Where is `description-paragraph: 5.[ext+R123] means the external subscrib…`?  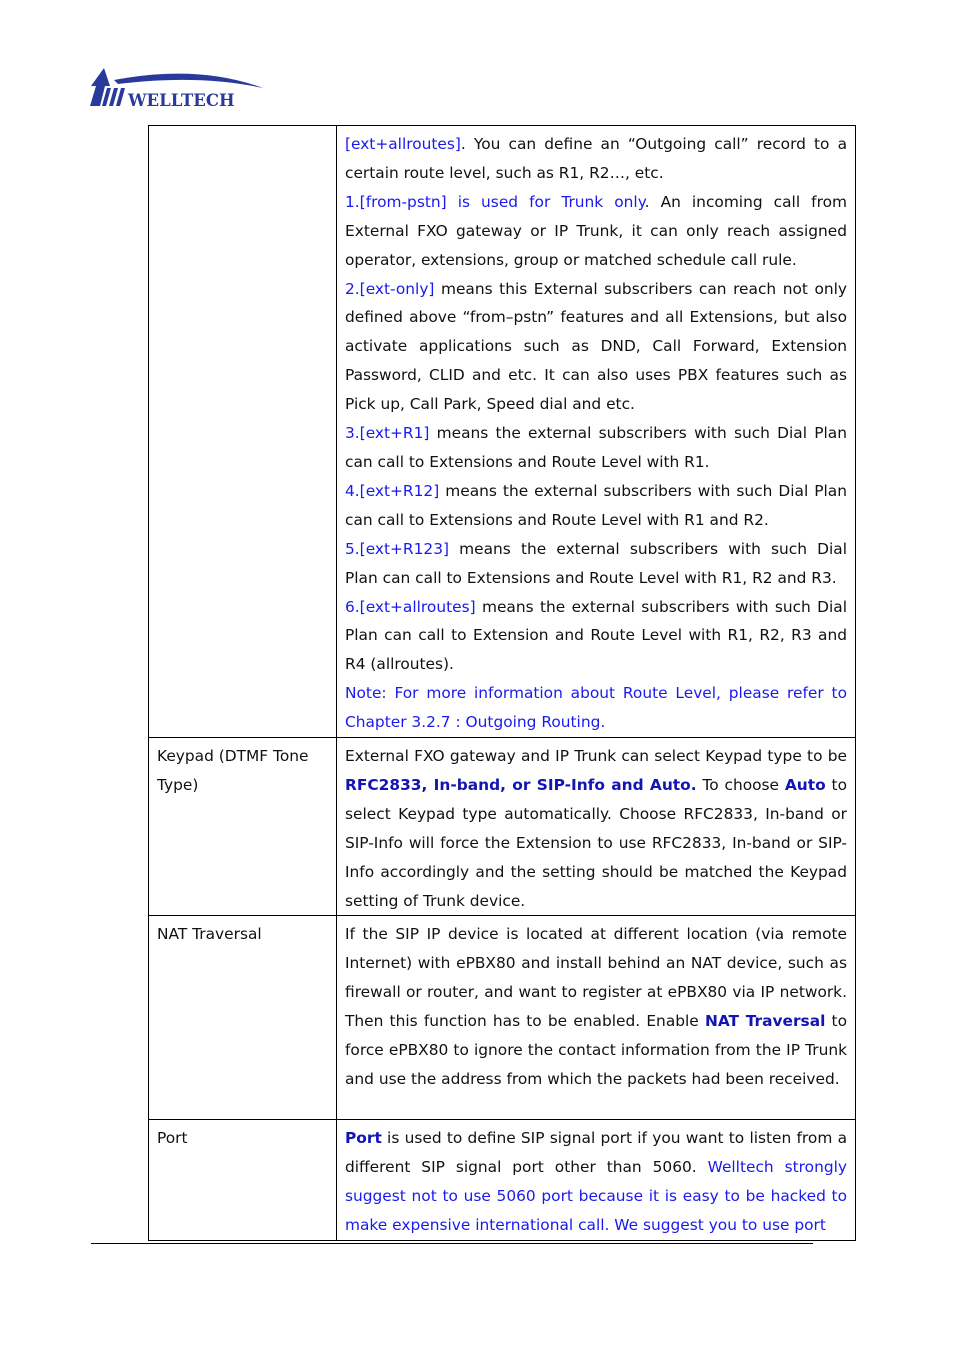
description-paragraph: 5.[ext+R123] means the external subscrib… is located at coordinates (596, 564).